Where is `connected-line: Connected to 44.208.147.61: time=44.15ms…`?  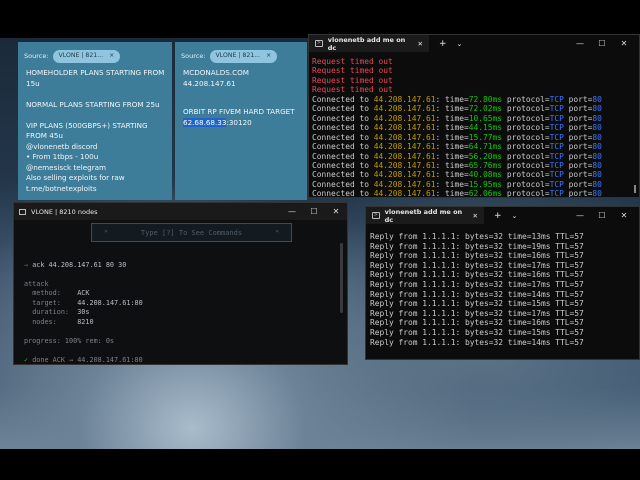 connected-line: Connected to 44.208.147.61: time=44.15ms… is located at coordinates (457, 127).